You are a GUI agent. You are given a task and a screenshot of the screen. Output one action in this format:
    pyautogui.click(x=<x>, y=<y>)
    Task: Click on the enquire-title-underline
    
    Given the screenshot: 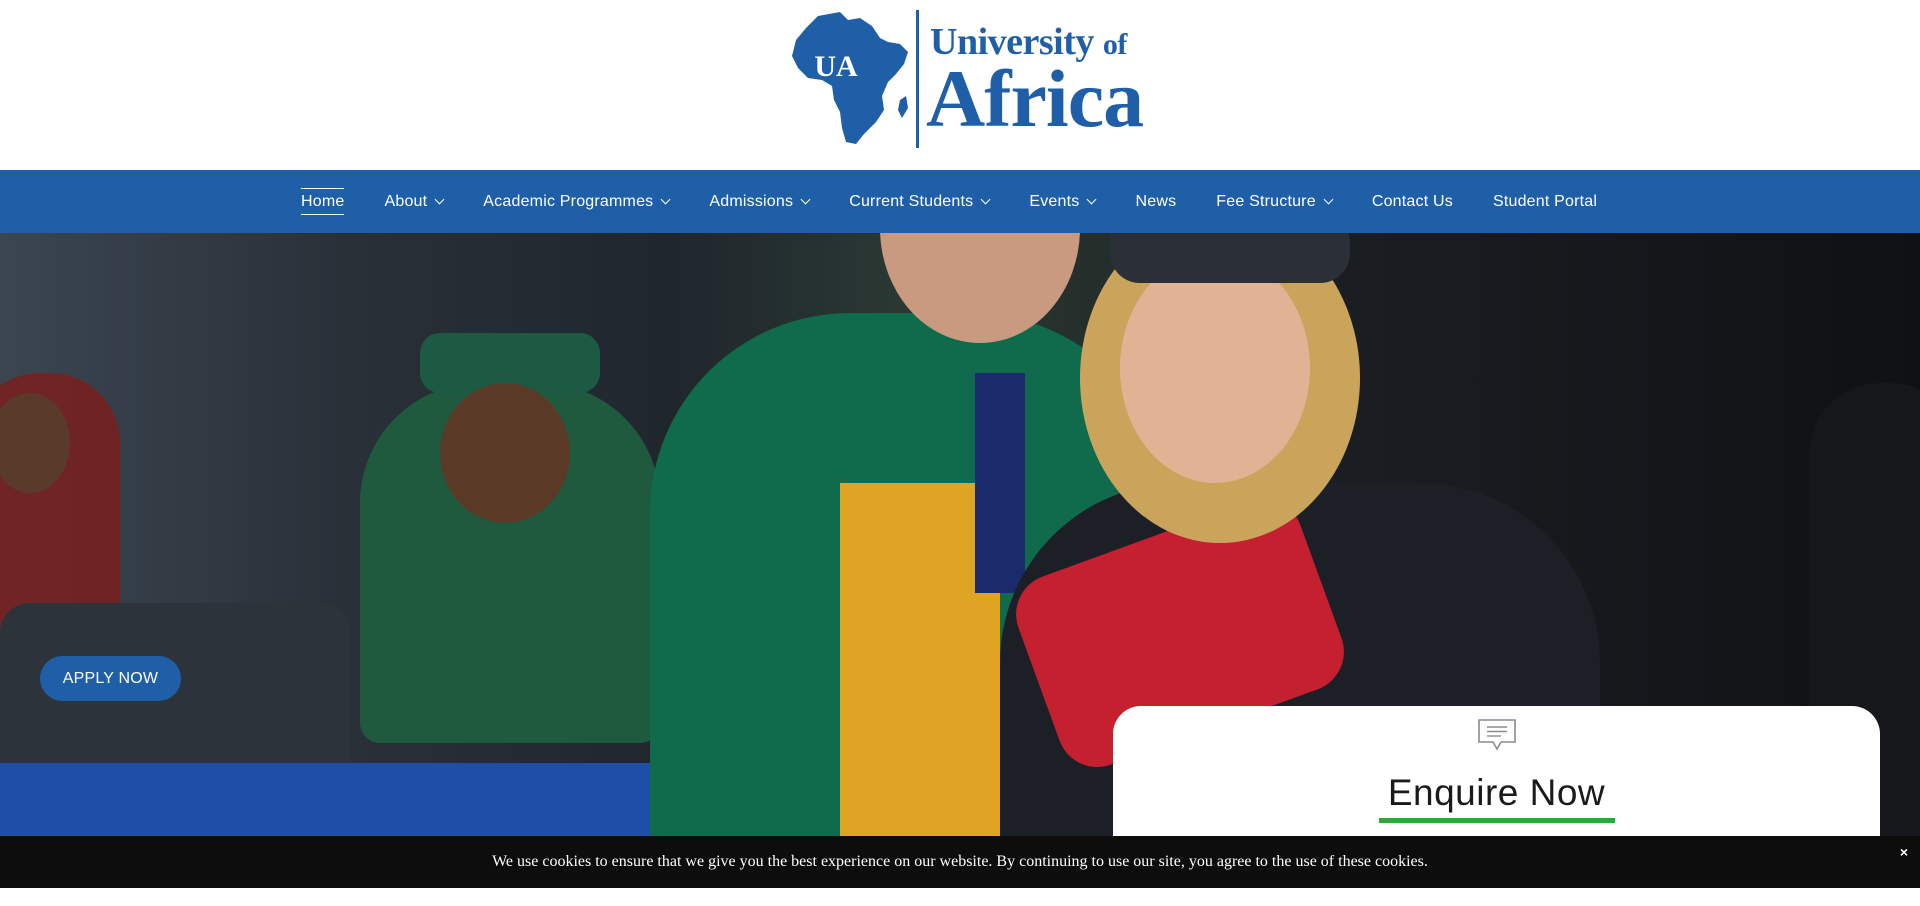 What is the action you would take?
    pyautogui.click(x=1497, y=820)
    